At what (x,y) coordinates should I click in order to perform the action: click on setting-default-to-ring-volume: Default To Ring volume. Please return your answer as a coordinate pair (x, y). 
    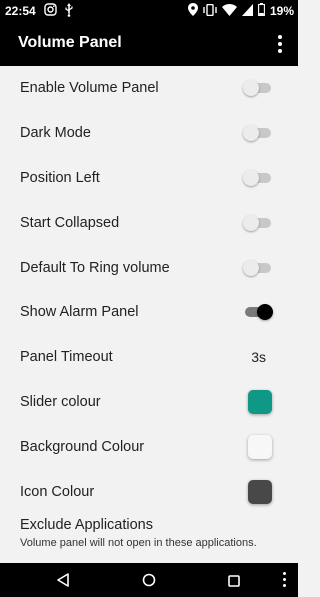
    Looking at the image, I should click on (149, 267).